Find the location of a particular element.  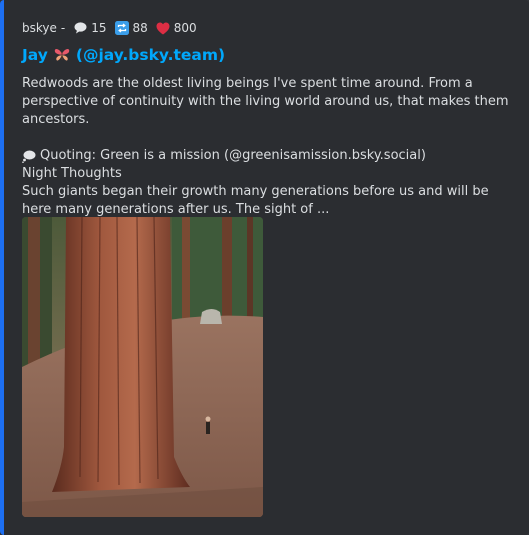

likes-stat: 800 is located at coordinates (176, 28).